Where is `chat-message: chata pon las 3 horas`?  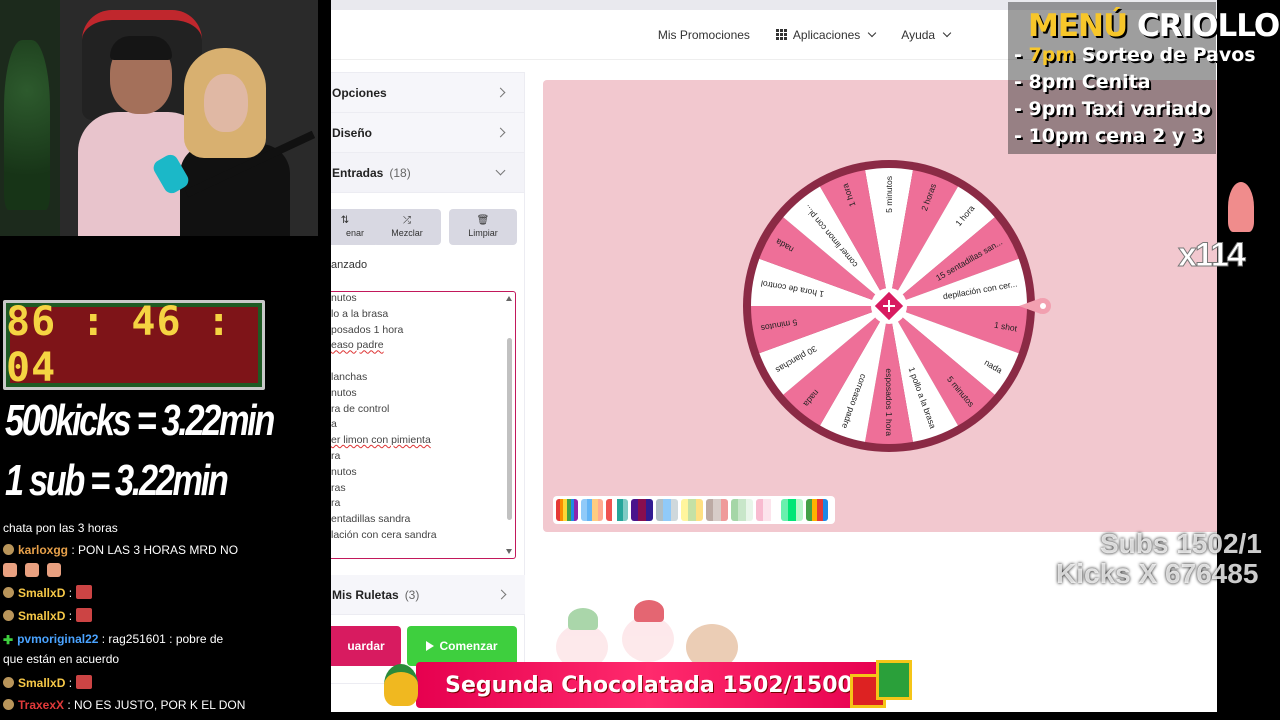
chat-message: chata pon las 3 horas is located at coordinates (60, 528).